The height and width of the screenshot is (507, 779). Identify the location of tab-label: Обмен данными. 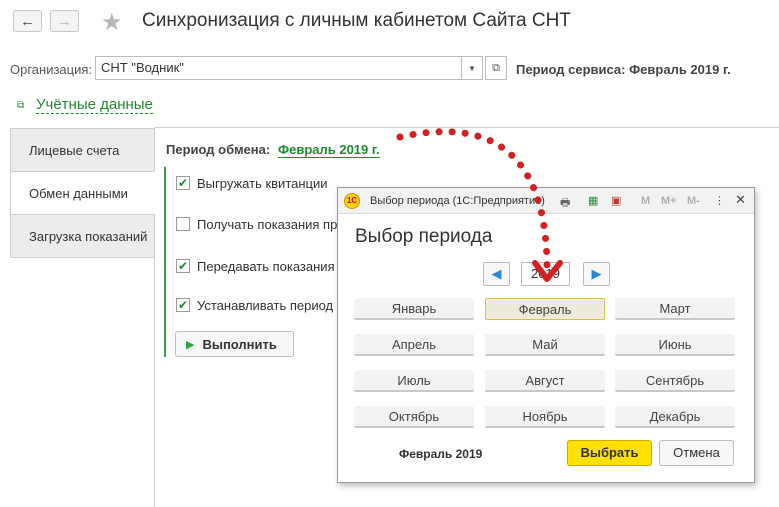
(78, 193).